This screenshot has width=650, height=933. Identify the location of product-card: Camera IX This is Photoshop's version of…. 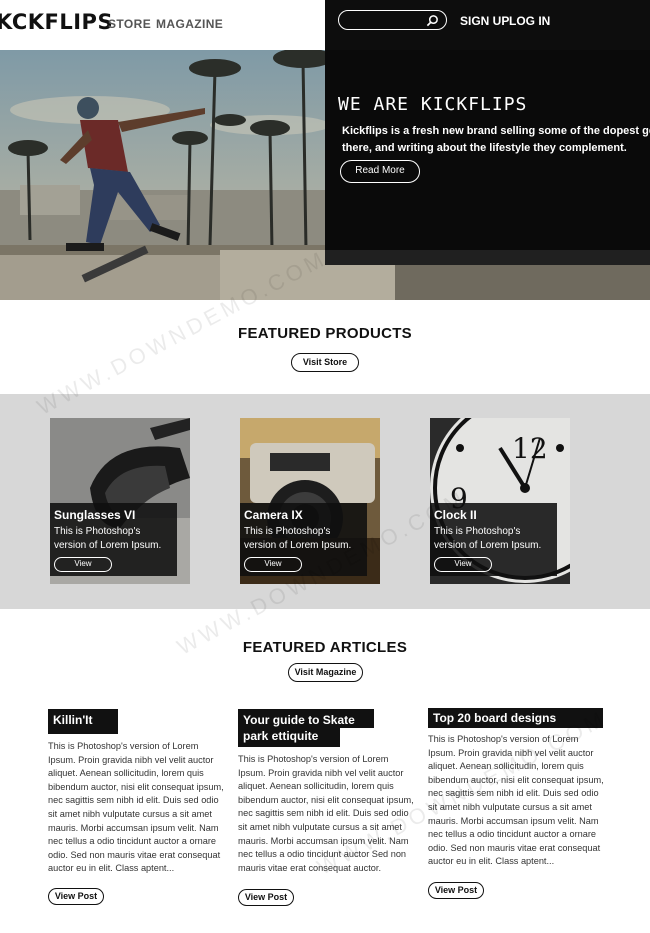
(310, 501).